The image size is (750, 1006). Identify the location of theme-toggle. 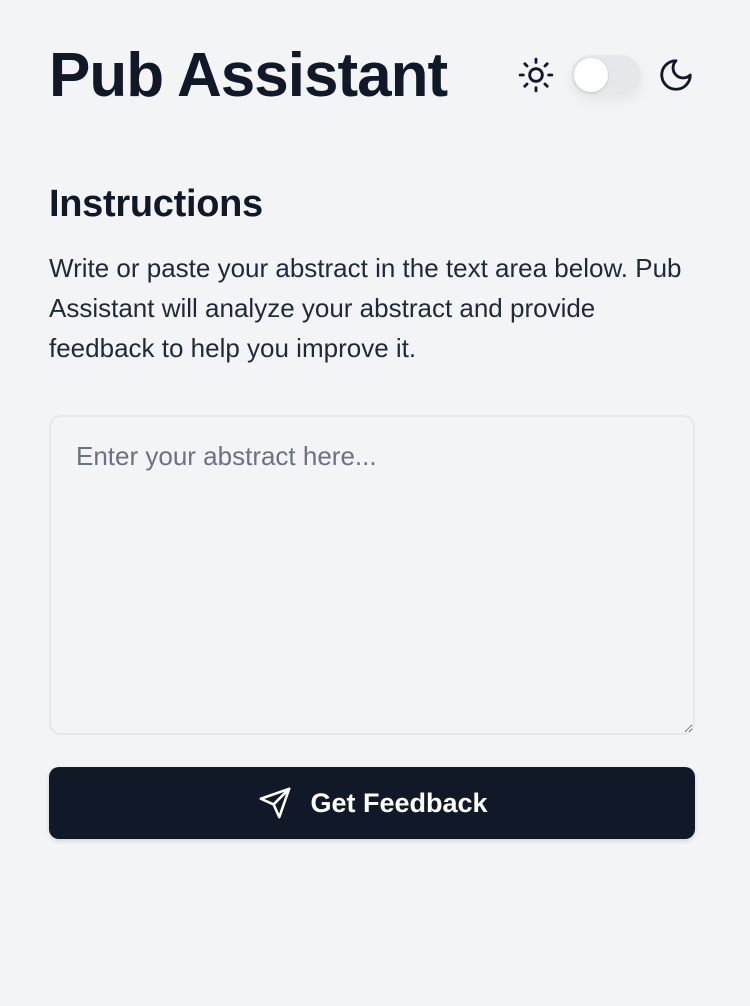
(606, 75).